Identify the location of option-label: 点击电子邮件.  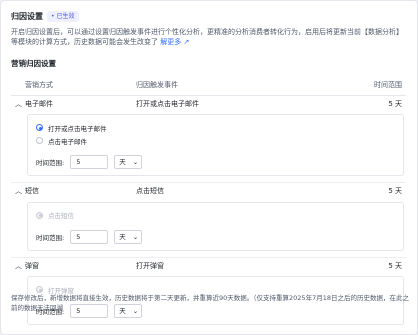
(67, 141).